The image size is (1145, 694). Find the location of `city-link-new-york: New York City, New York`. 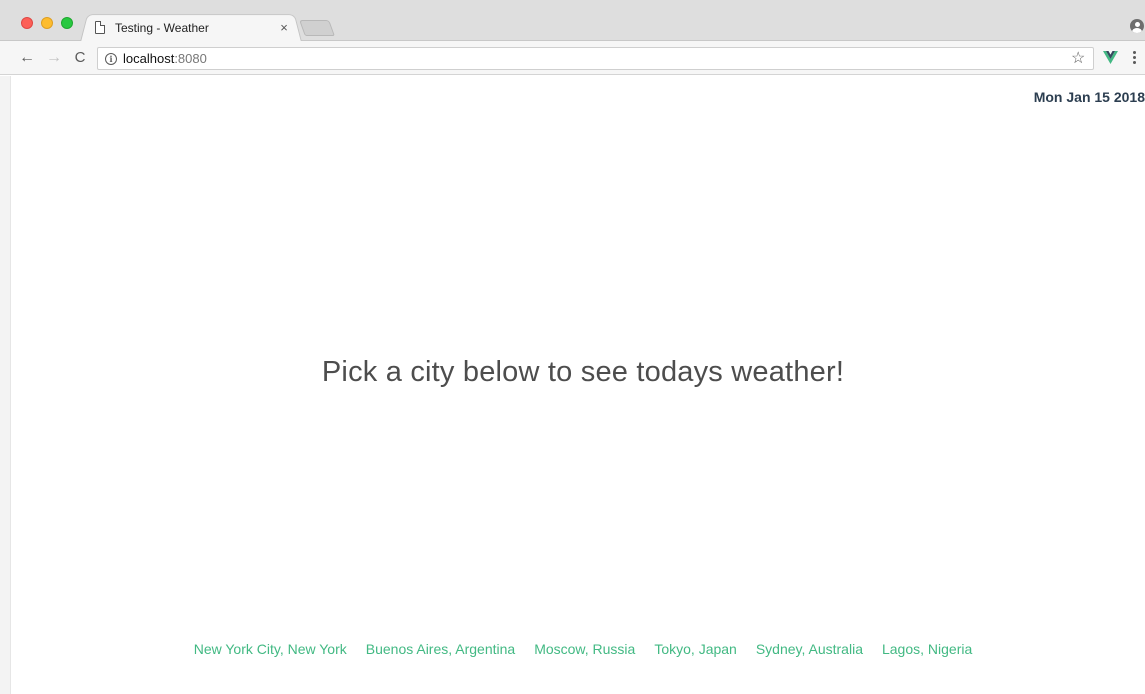

city-link-new-york: New York City, New York is located at coordinates (270, 649).